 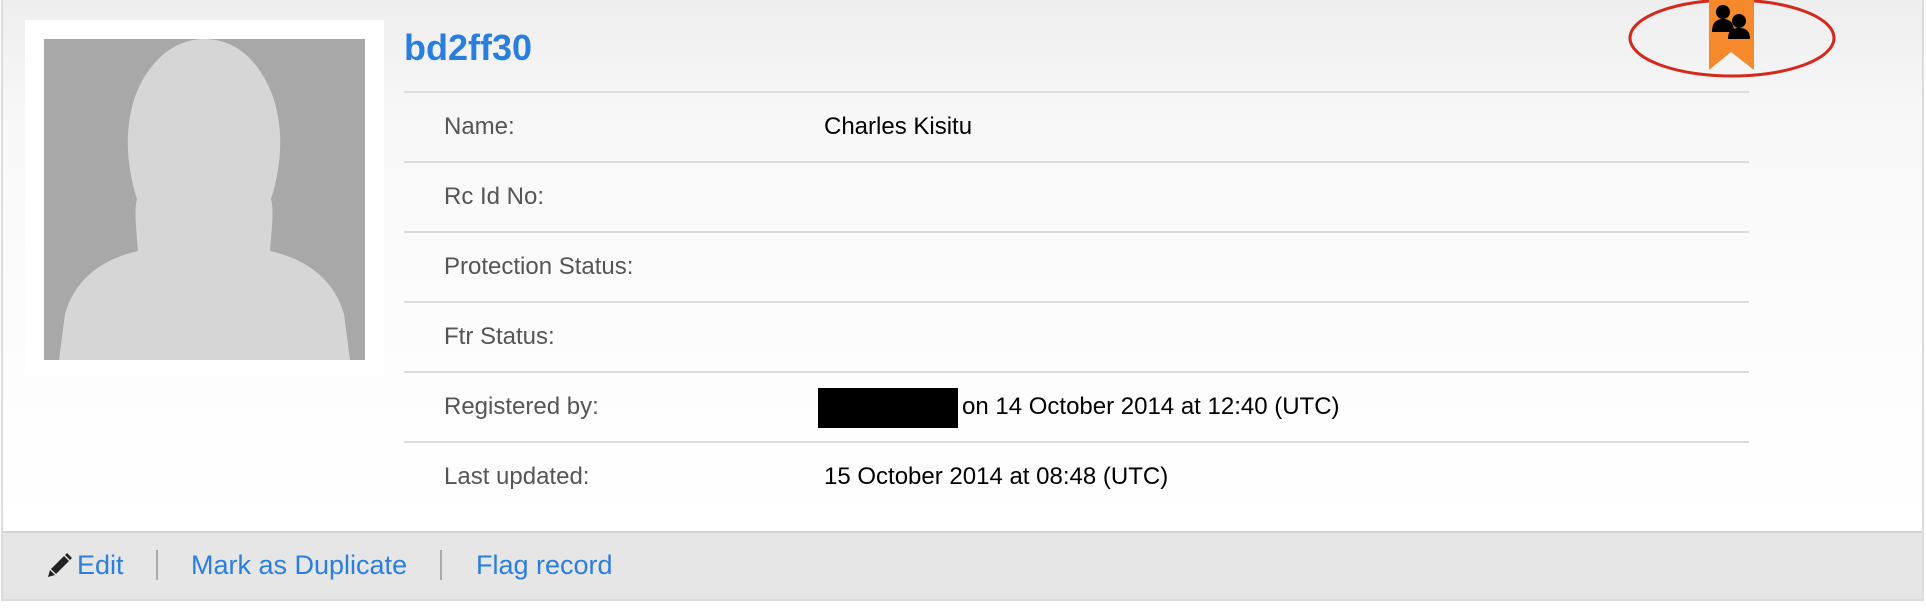 I want to click on redacted-username, so click(x=888, y=407).